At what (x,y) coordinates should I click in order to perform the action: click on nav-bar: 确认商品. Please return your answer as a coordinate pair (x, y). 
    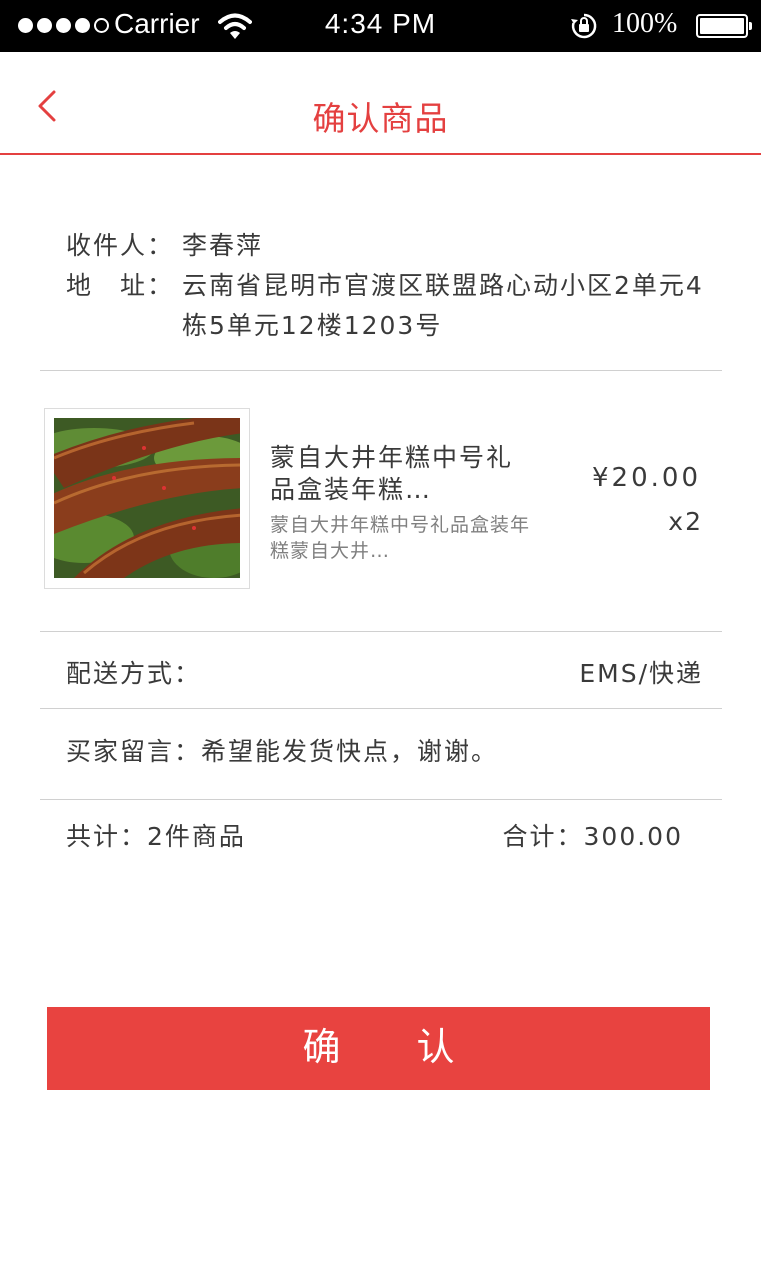
    Looking at the image, I should click on (380, 103).